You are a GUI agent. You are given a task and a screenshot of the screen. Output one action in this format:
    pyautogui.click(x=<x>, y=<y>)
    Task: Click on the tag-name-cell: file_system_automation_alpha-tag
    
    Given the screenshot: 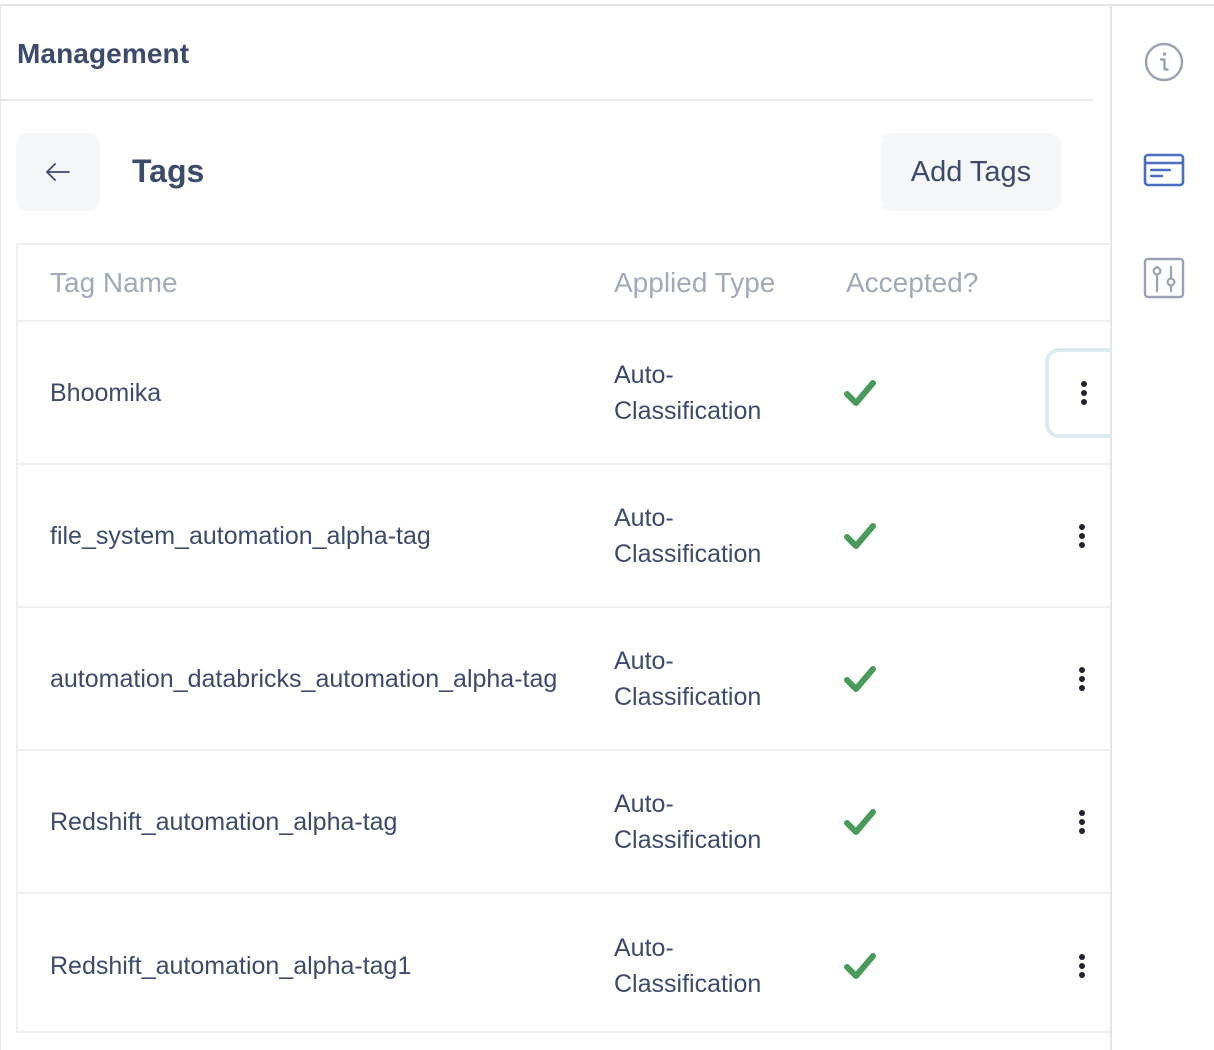 What is the action you would take?
    pyautogui.click(x=240, y=535)
    